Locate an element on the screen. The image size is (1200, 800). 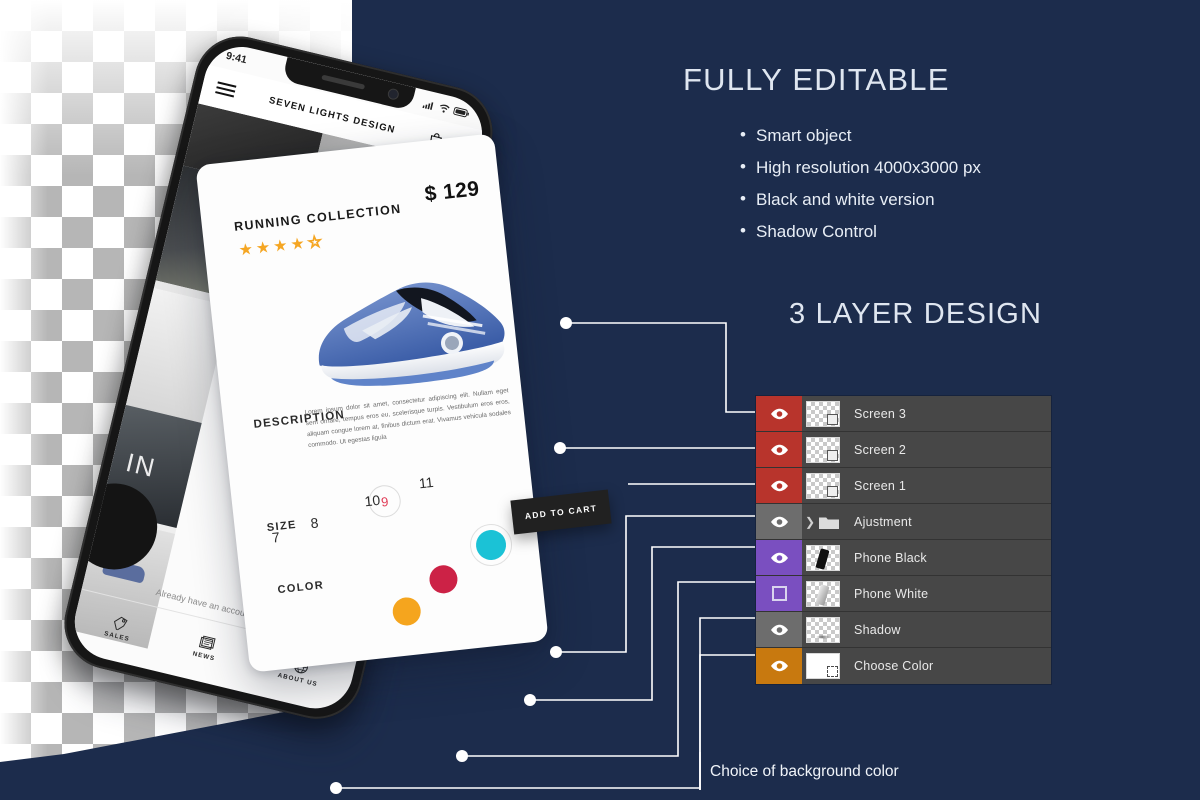
size-option-11: 11 is located at coordinates (426, 482).